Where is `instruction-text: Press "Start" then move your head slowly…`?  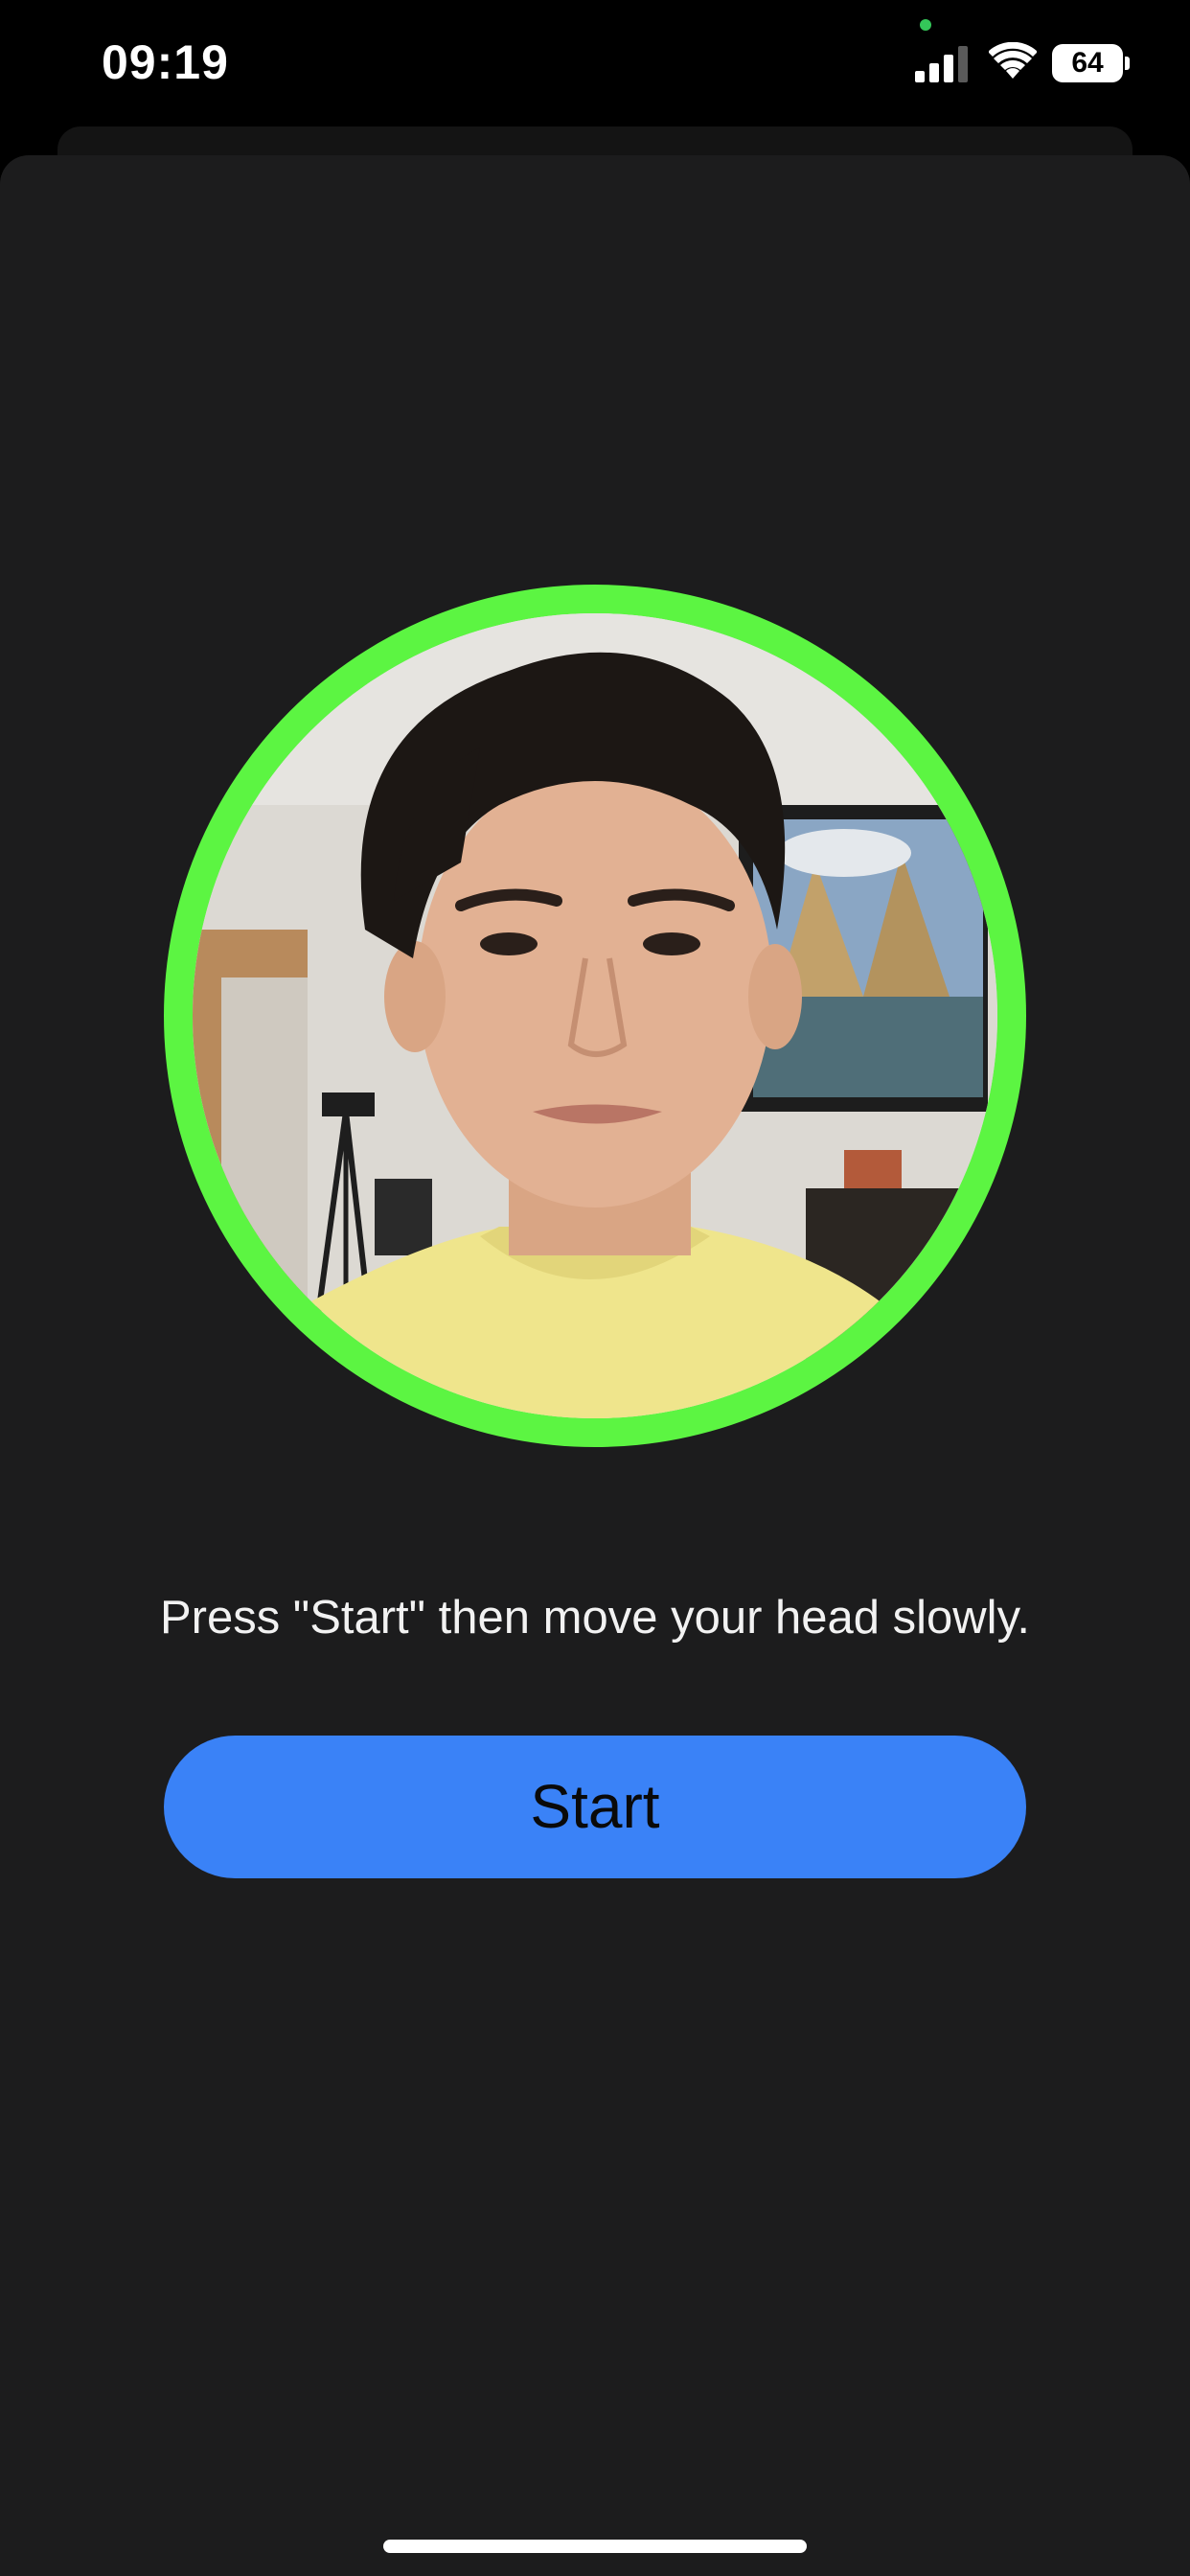
instruction-text: Press "Start" then move your head slowly… is located at coordinates (595, 1618).